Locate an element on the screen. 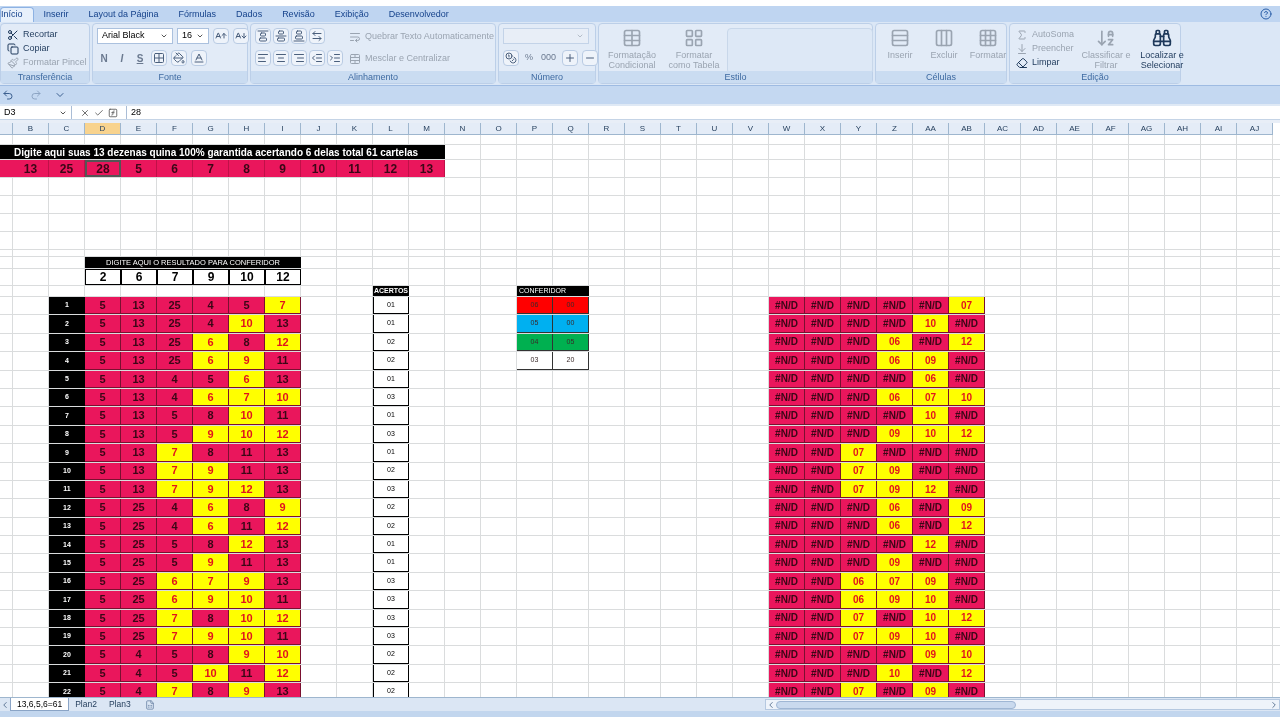  column-header: P is located at coordinates (535, 129).